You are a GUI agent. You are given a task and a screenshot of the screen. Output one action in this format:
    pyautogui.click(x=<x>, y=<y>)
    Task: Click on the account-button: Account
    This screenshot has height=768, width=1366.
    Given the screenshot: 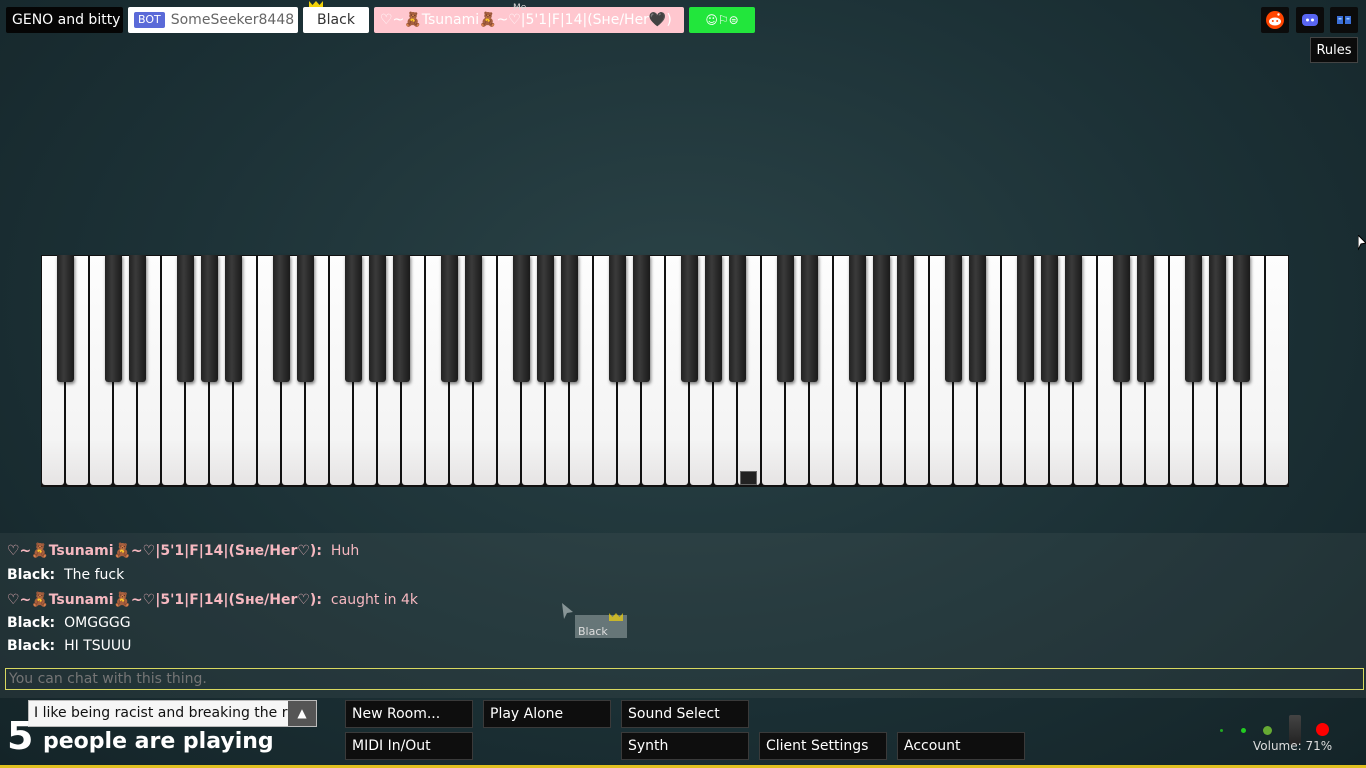 What is the action you would take?
    pyautogui.click(x=961, y=746)
    